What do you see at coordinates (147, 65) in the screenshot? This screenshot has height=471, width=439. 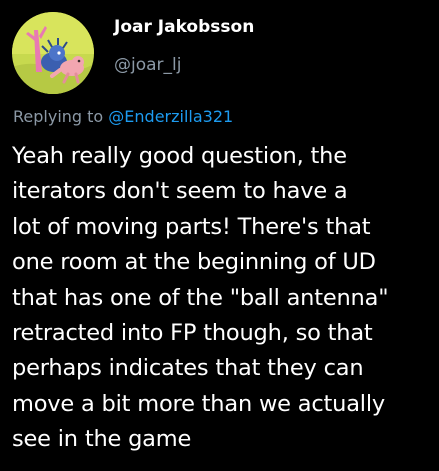 I see `author-handle: @joar_lj` at bounding box center [147, 65].